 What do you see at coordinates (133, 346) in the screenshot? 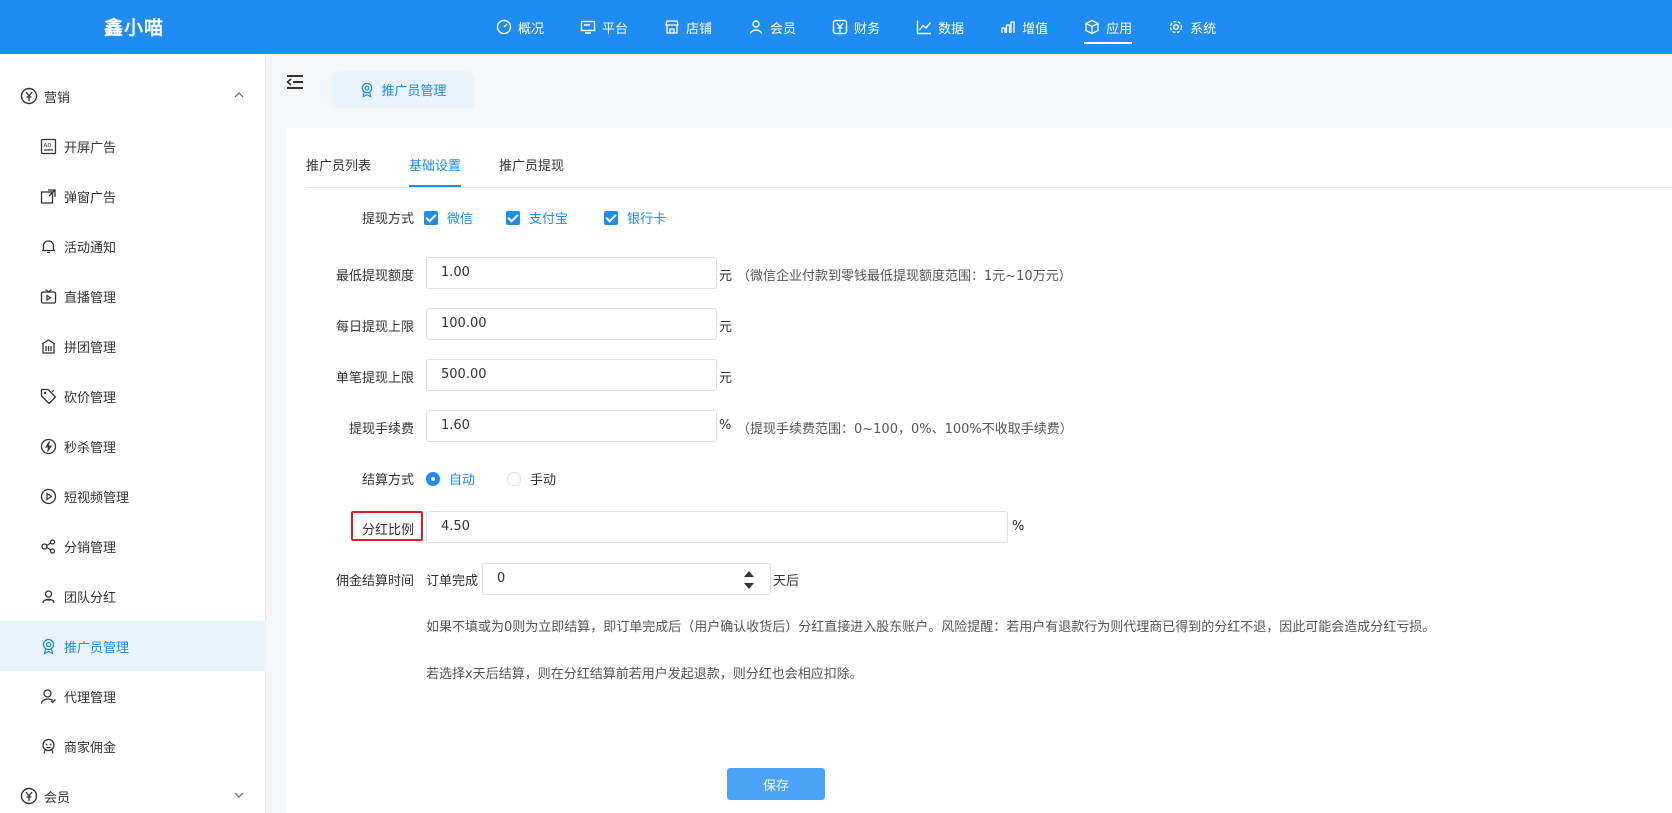
I see `sidebar-item-group-buy: 拼团管理` at bounding box center [133, 346].